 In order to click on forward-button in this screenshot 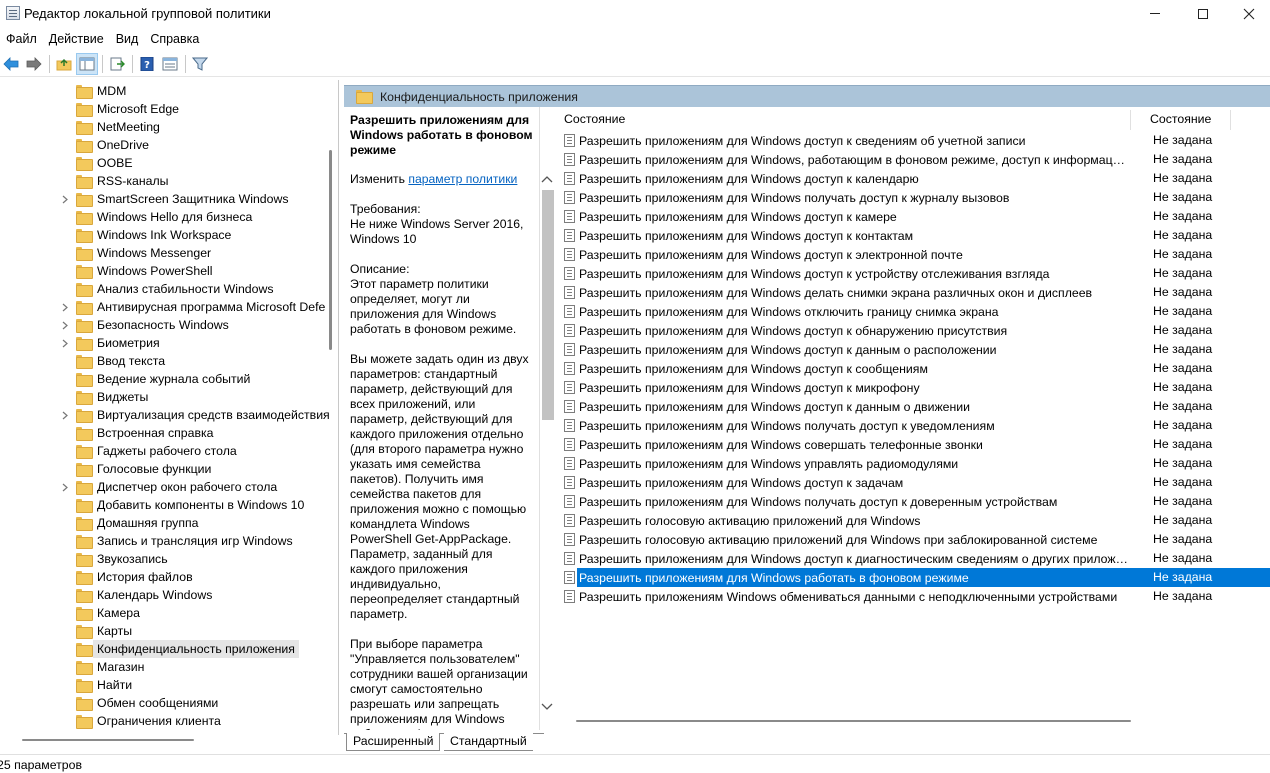, I will do `click(34, 64)`.